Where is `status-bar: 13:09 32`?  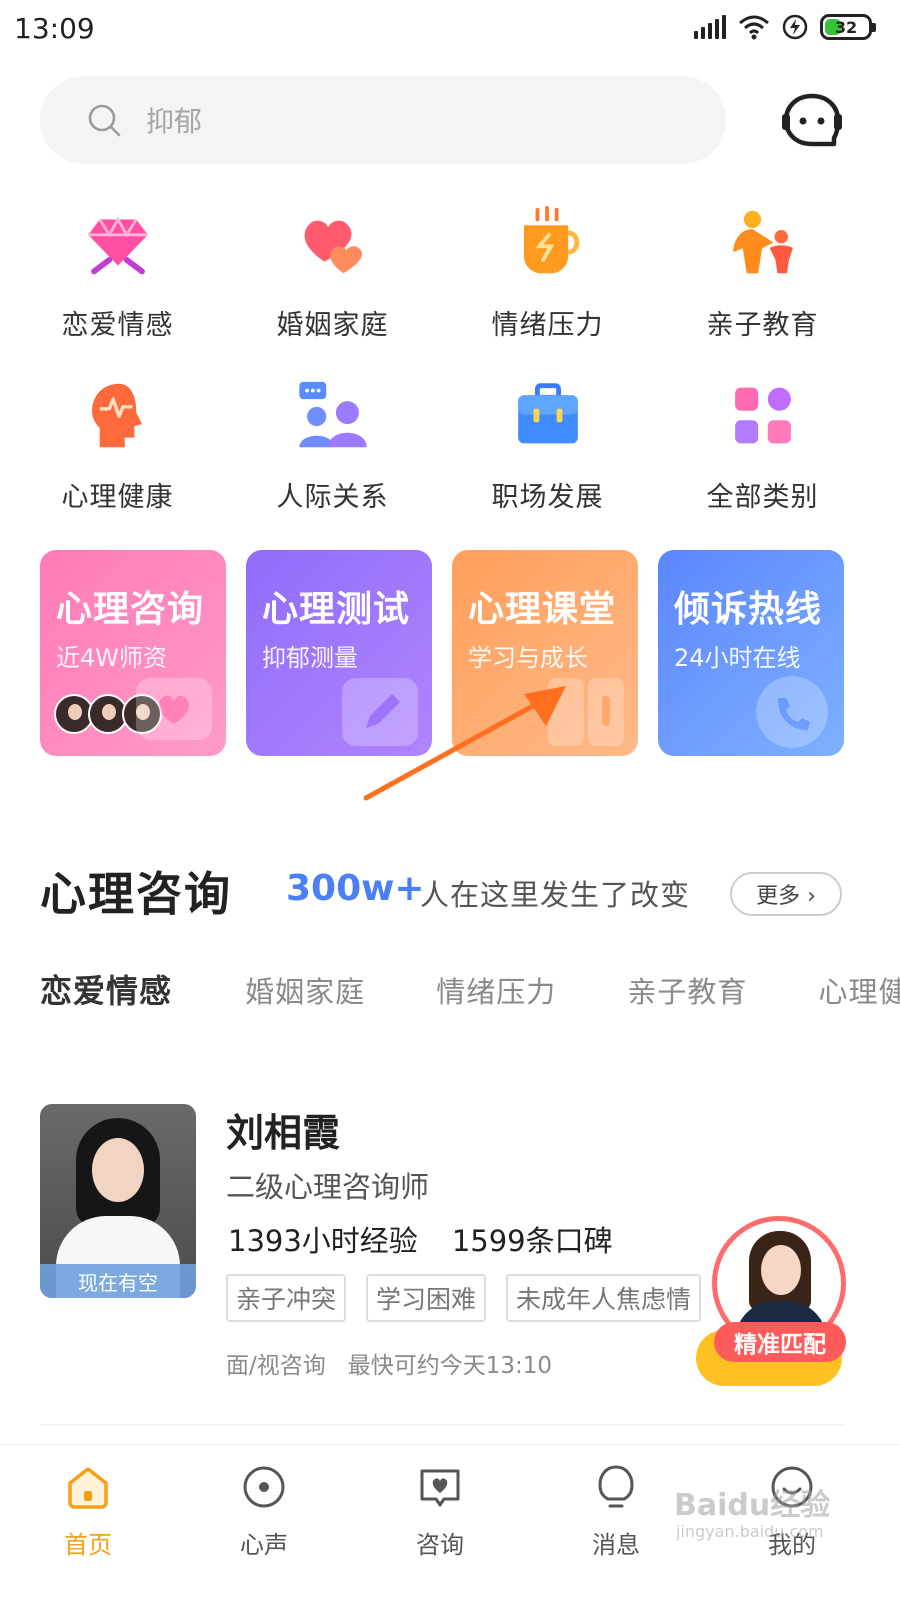
status-bar: 13:09 32 is located at coordinates (450, 31).